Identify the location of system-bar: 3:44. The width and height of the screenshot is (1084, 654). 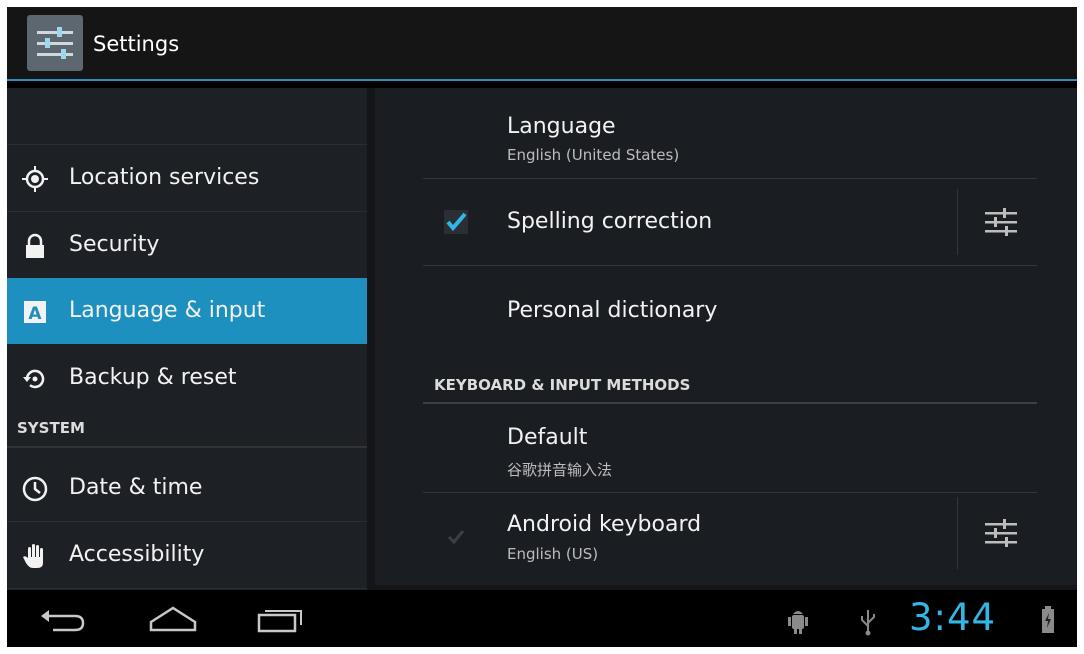
(542, 618).